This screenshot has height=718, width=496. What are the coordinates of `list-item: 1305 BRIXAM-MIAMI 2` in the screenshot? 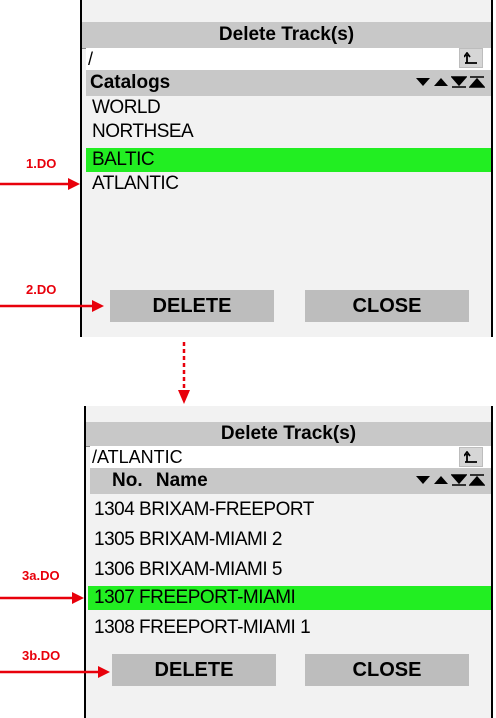 It's located at (289, 540).